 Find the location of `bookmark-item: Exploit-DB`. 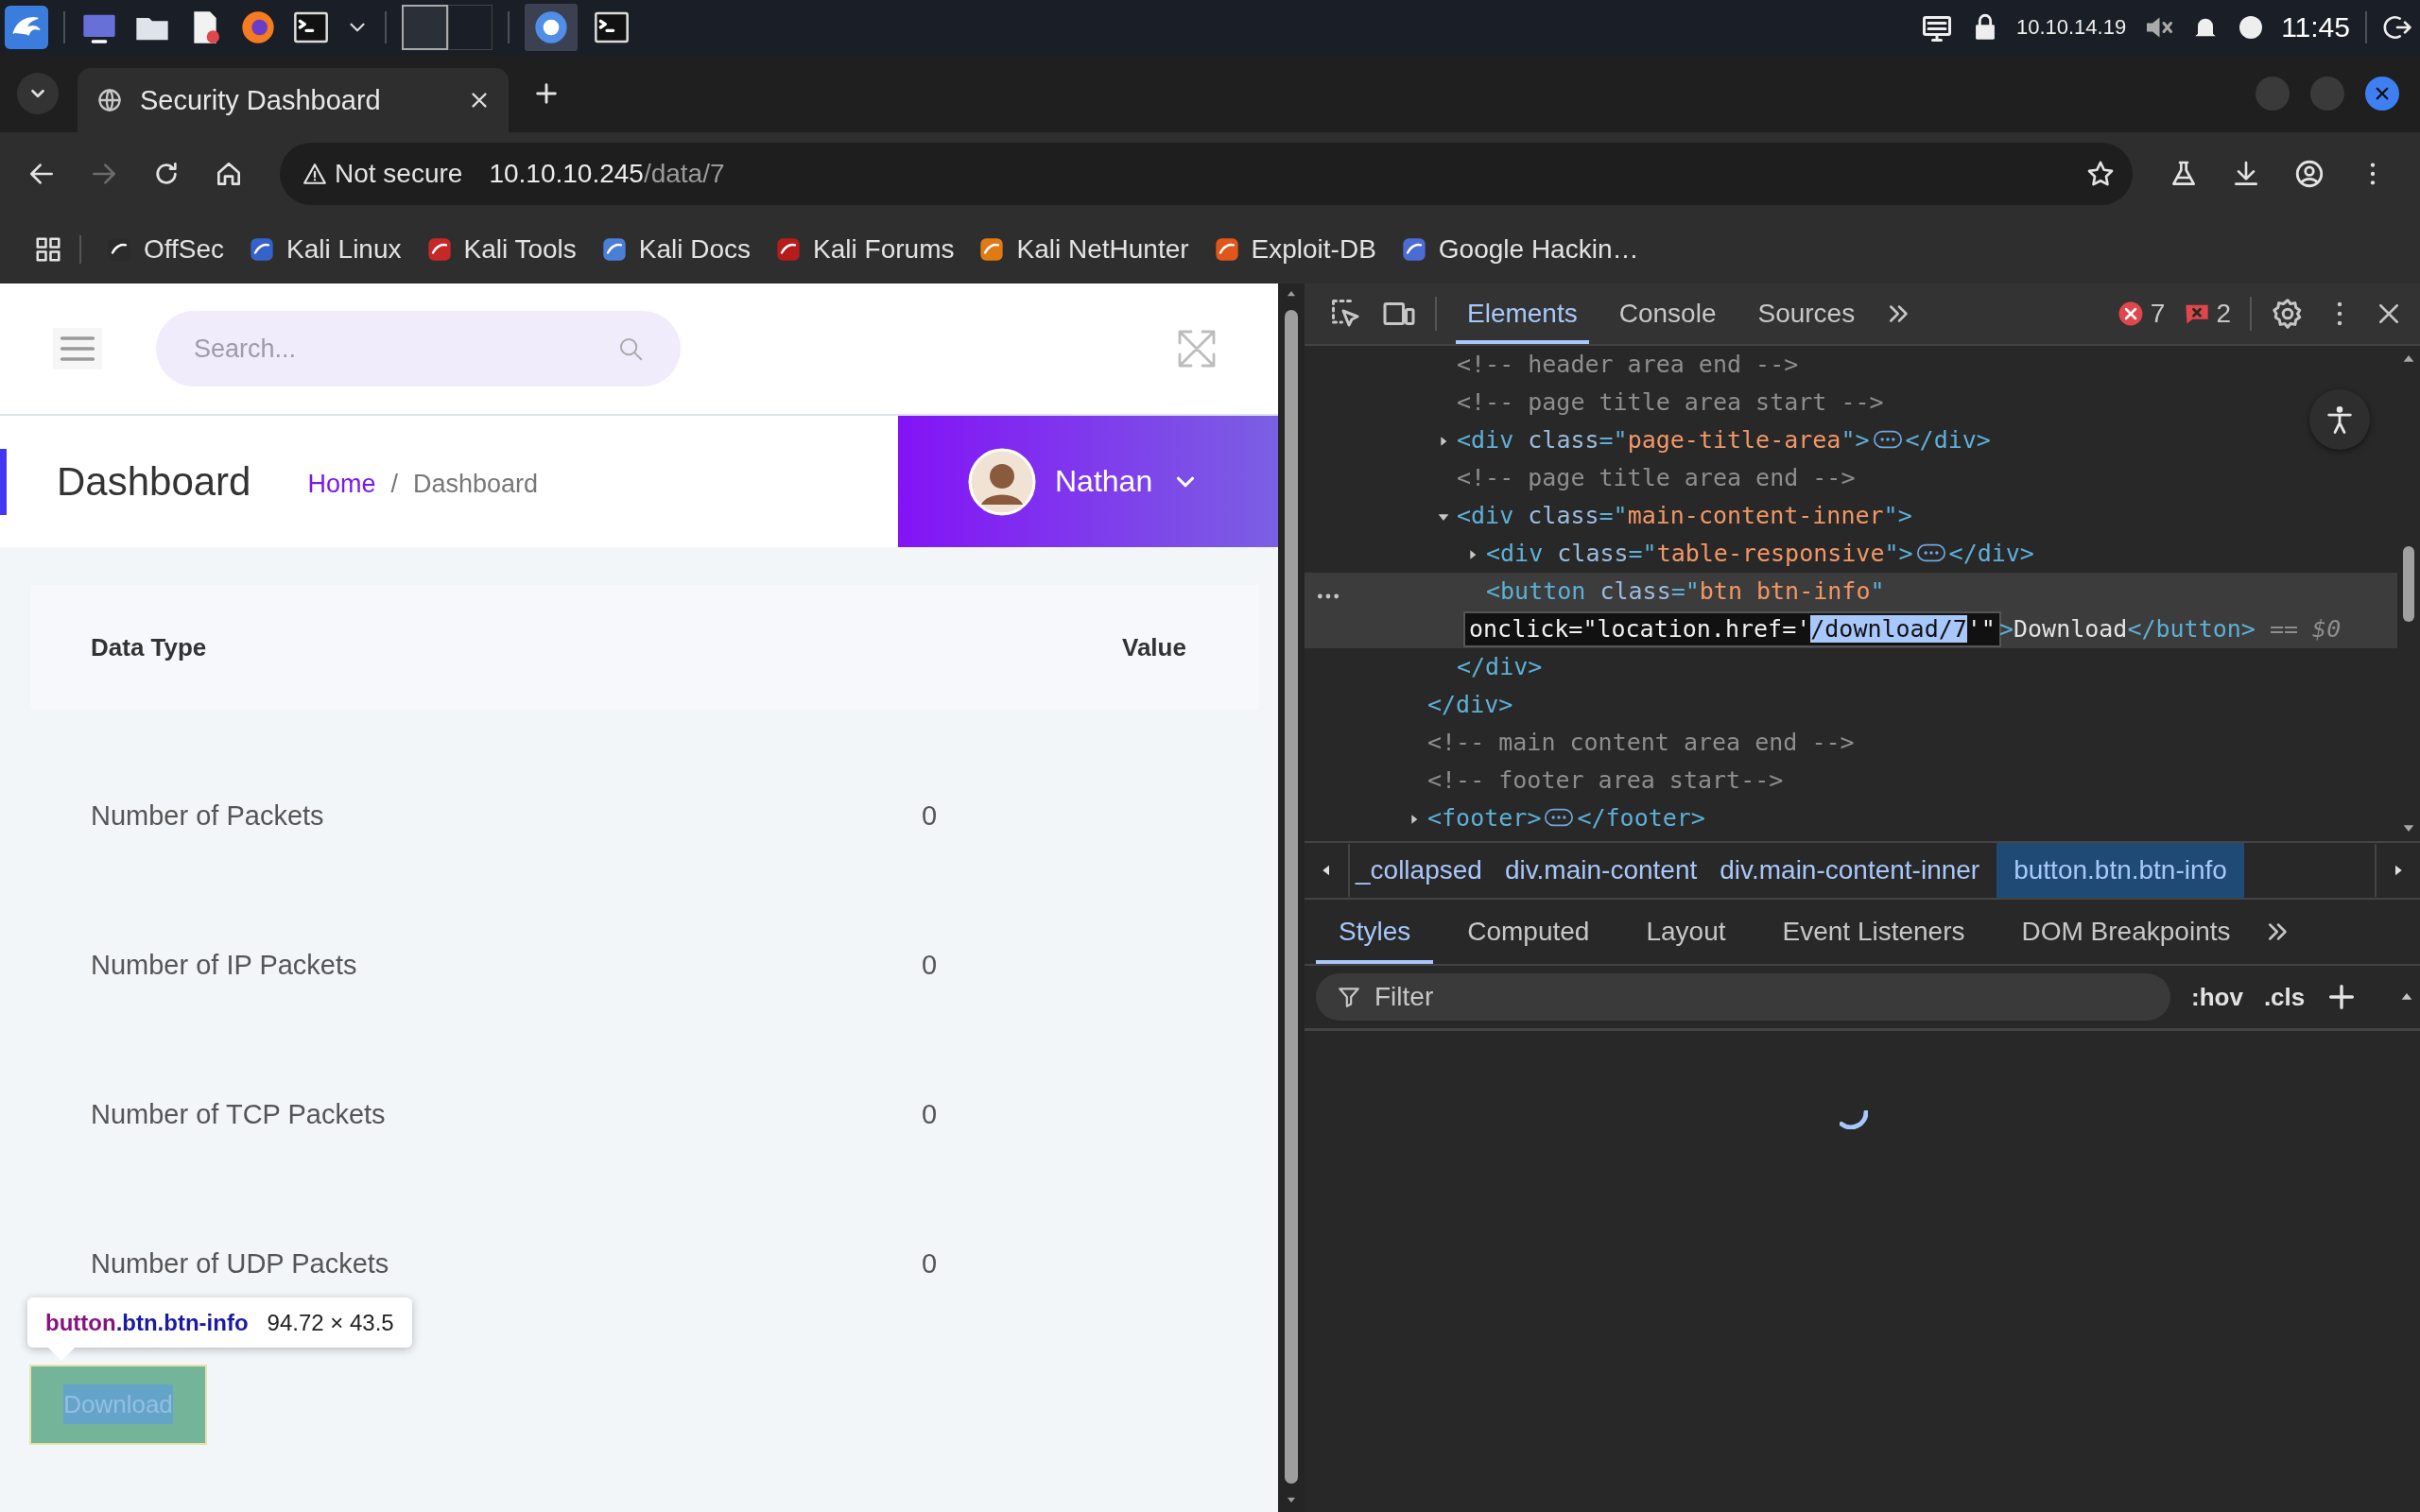

bookmark-item: Exploit-DB is located at coordinates (1295, 249).